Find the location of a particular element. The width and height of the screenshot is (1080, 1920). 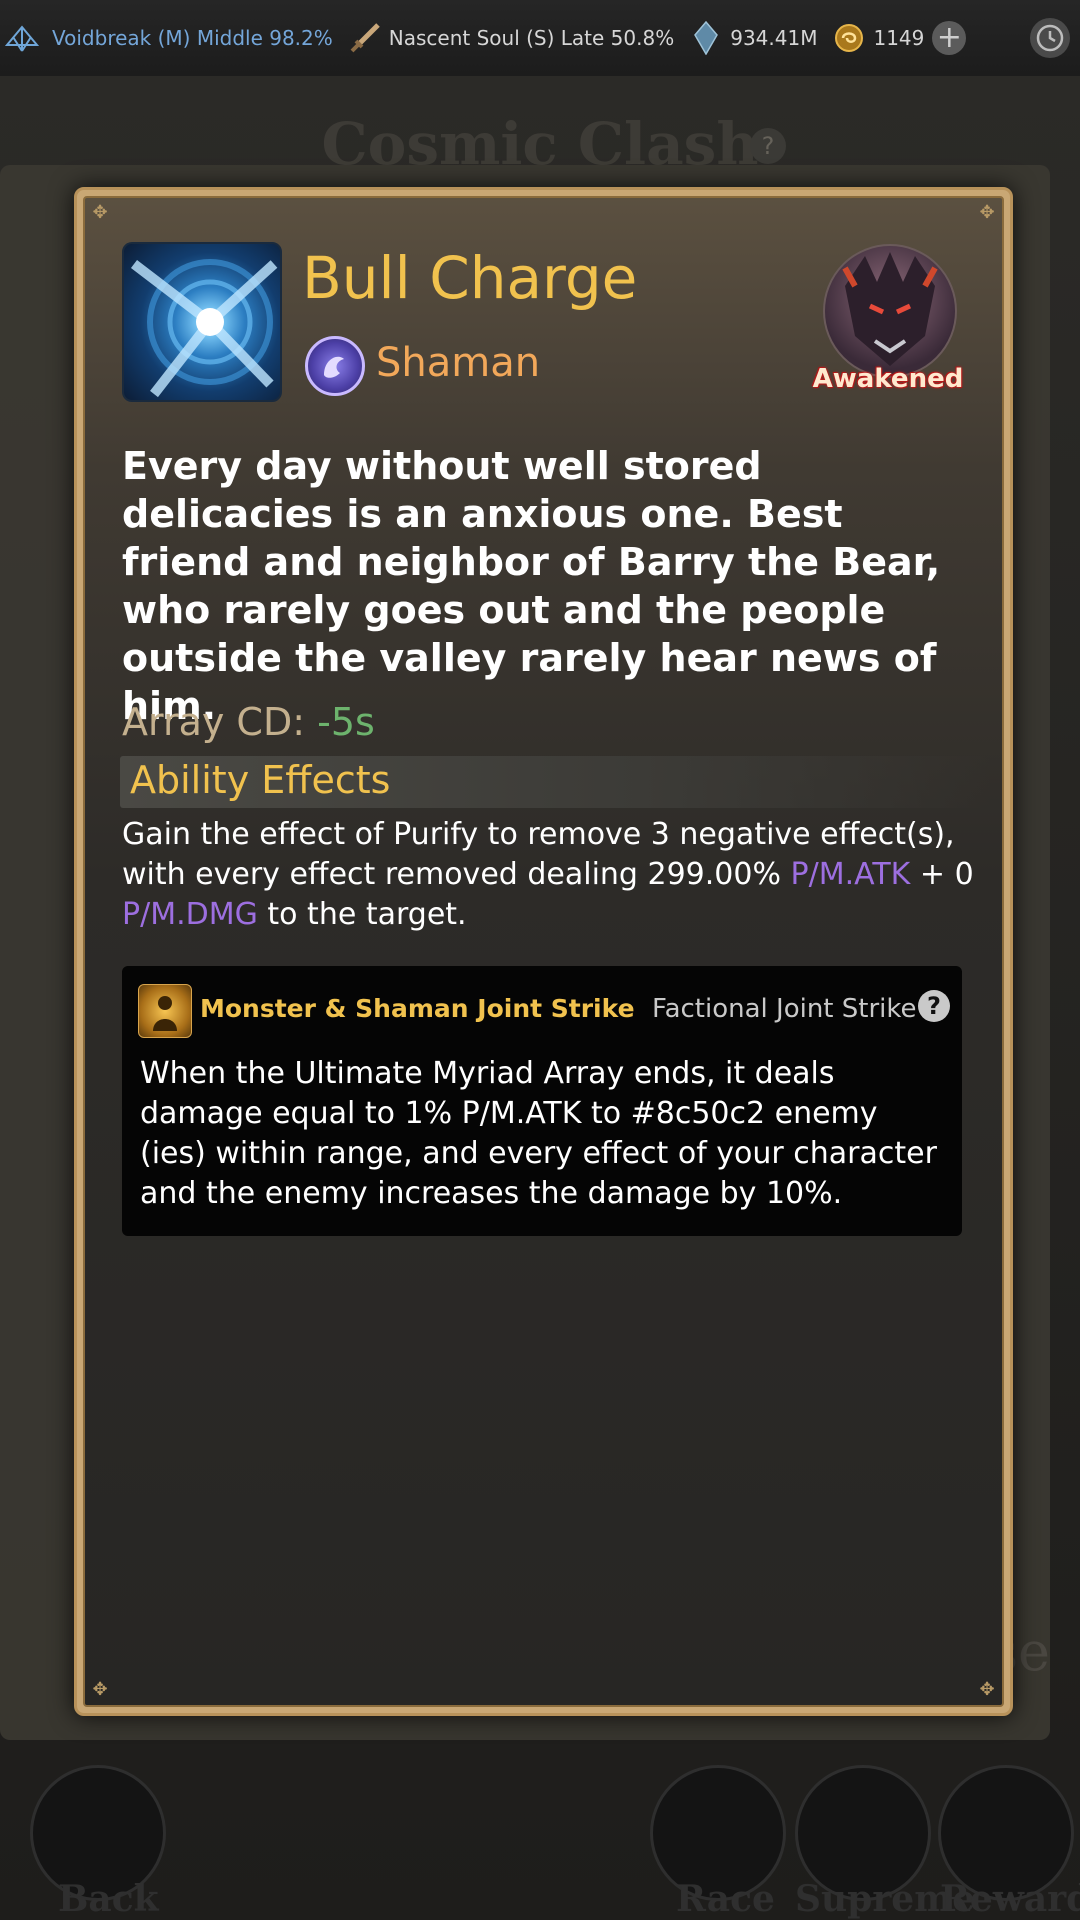

skill-class: Shaman is located at coordinates (458, 363).